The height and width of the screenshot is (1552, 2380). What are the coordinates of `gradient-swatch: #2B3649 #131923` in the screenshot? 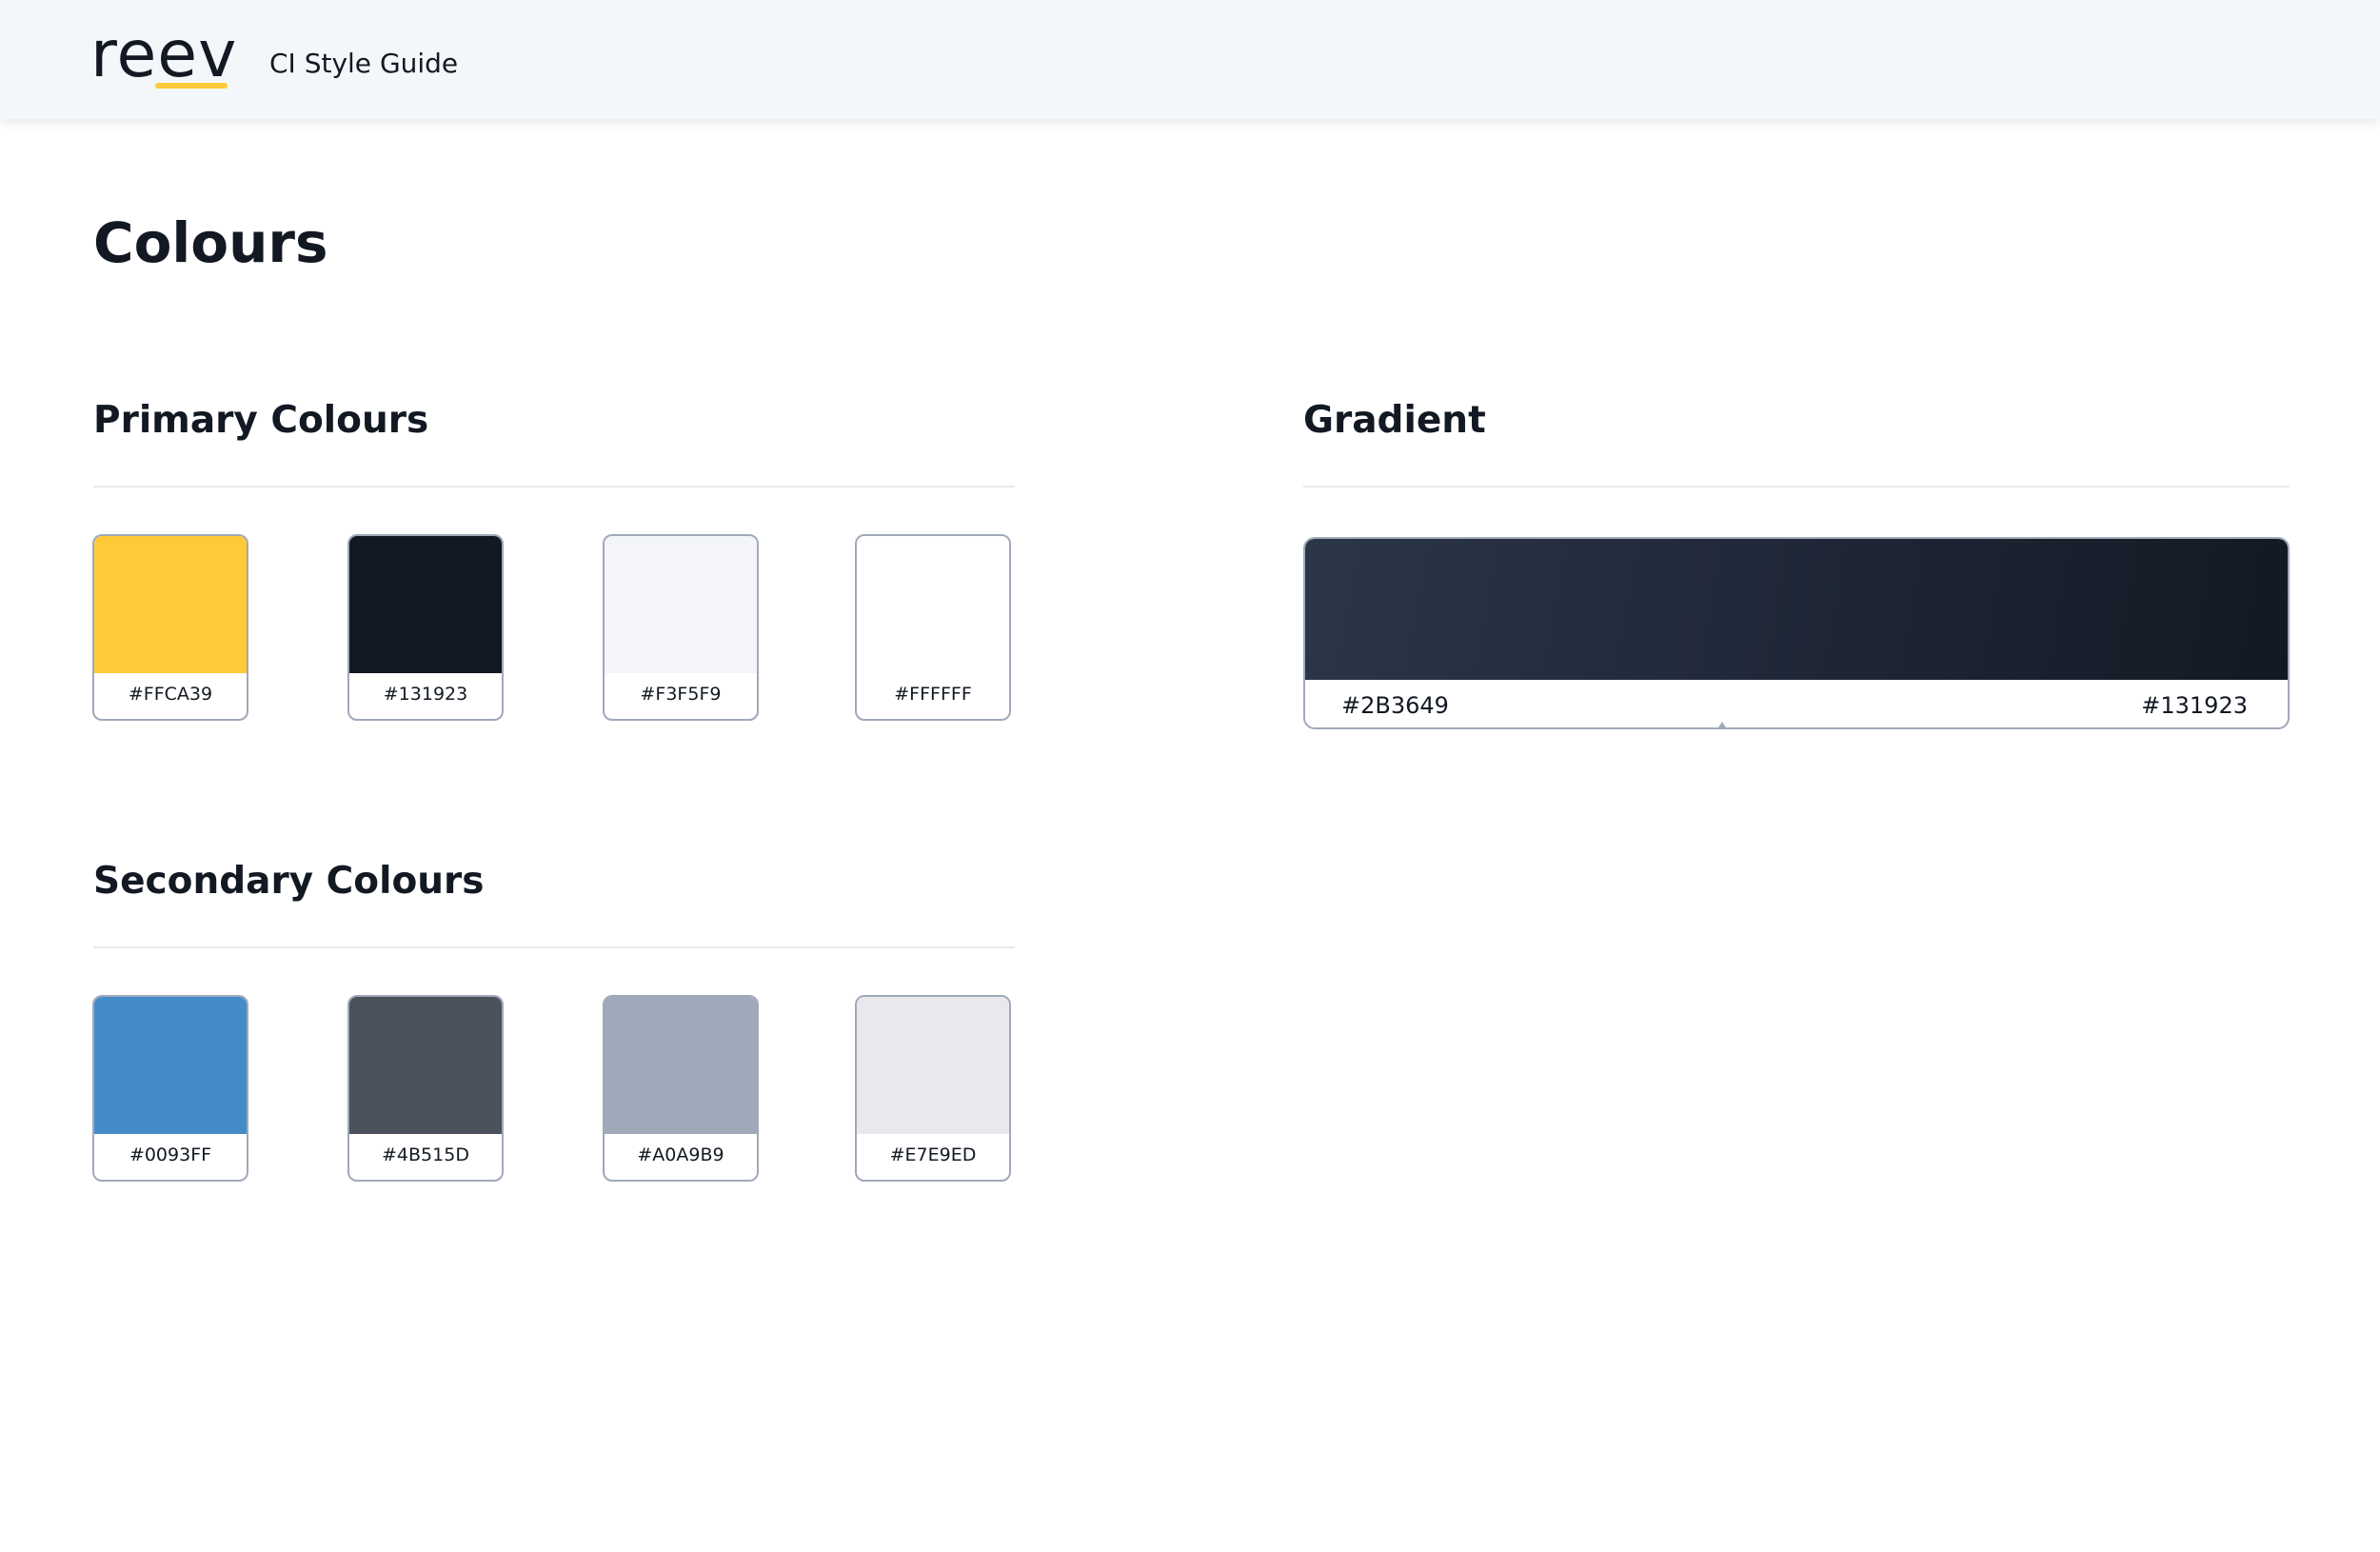 It's located at (1796, 633).